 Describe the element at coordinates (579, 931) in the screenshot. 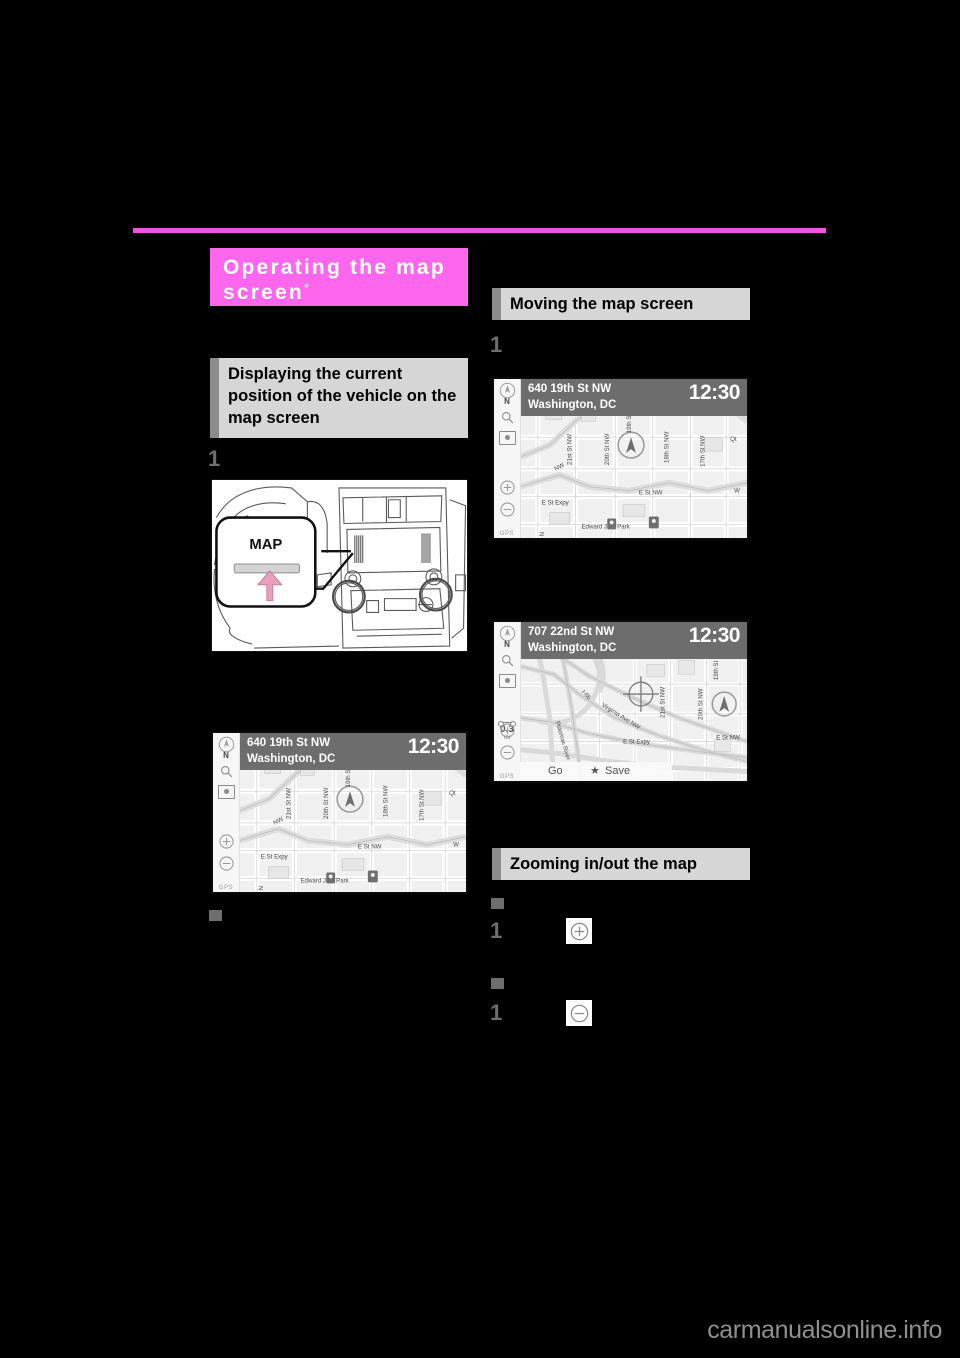

I see `zoom-in-inline-icon` at that location.